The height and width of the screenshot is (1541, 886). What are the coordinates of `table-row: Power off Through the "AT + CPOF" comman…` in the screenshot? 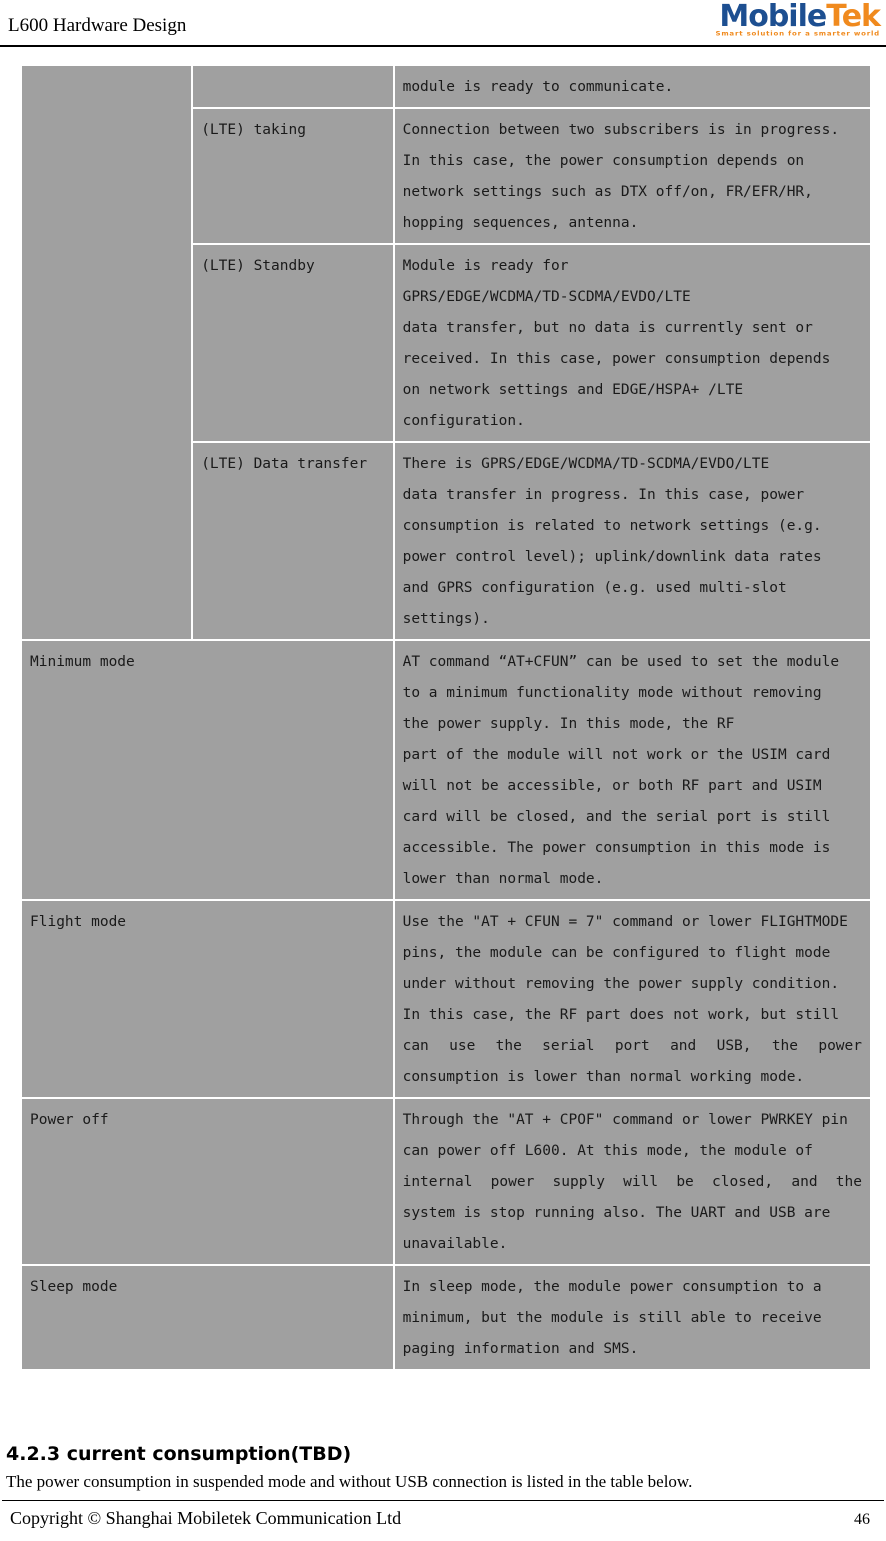 It's located at (446, 1181).